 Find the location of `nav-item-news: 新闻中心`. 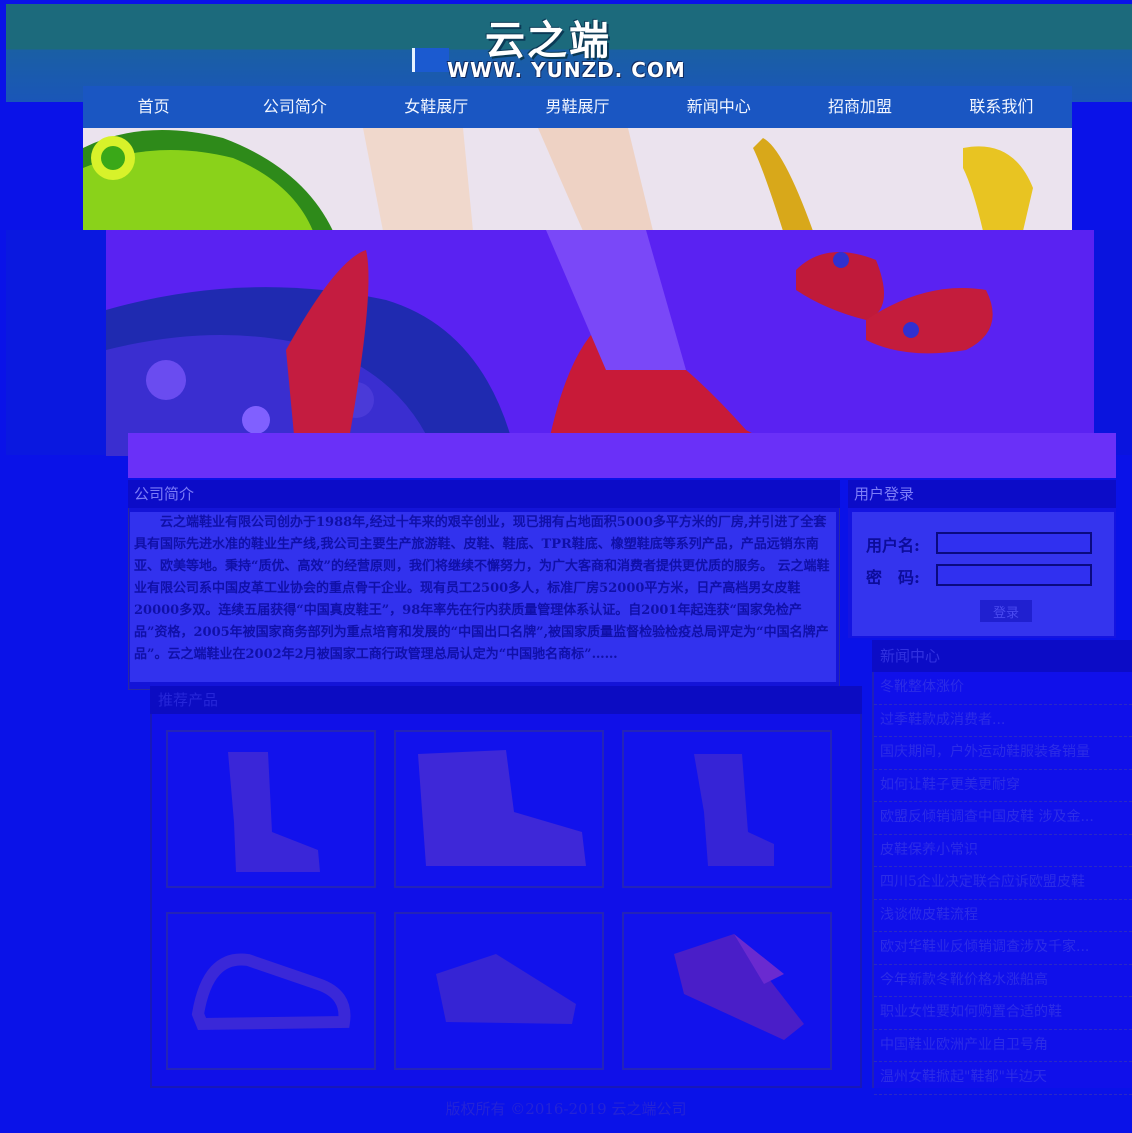

nav-item-news: 新闻中心 is located at coordinates (718, 107).